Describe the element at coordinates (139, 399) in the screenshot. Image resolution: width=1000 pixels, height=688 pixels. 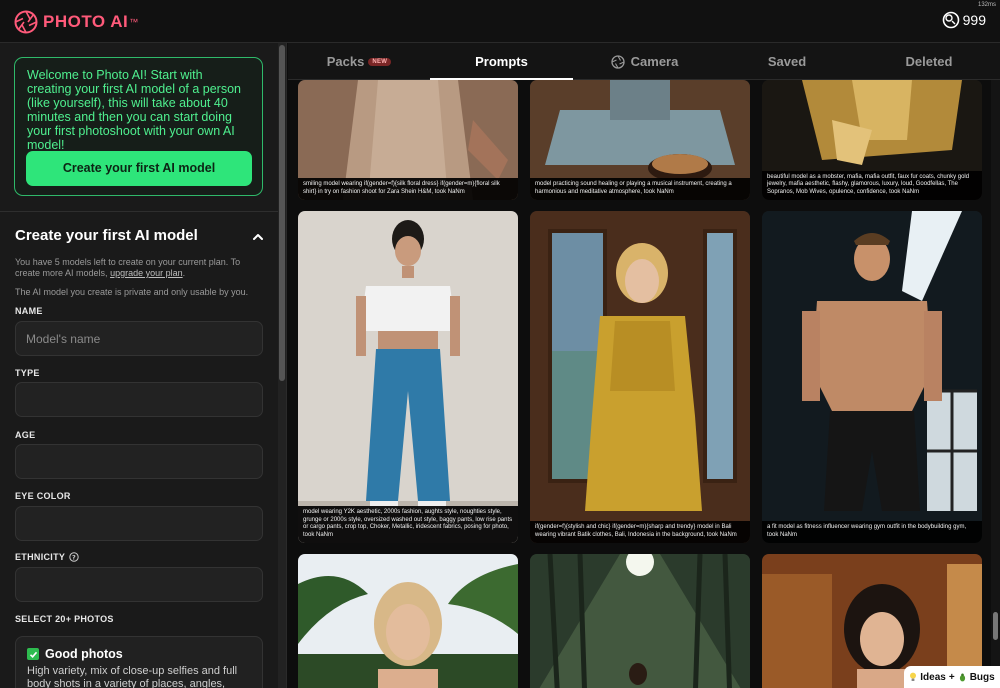
I see `type-input` at that location.